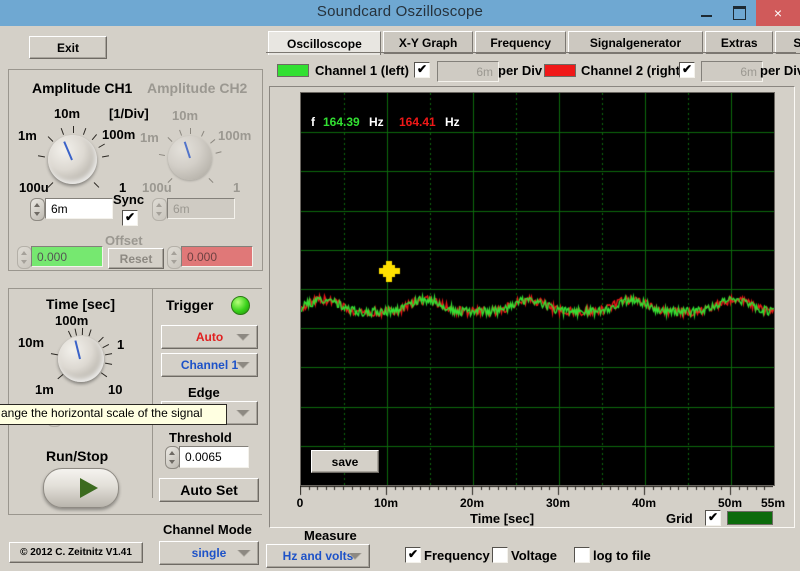 This screenshot has height=571, width=800. I want to click on copyright-button: © 2012 C. Zeitnitz V1.41, so click(76, 552).